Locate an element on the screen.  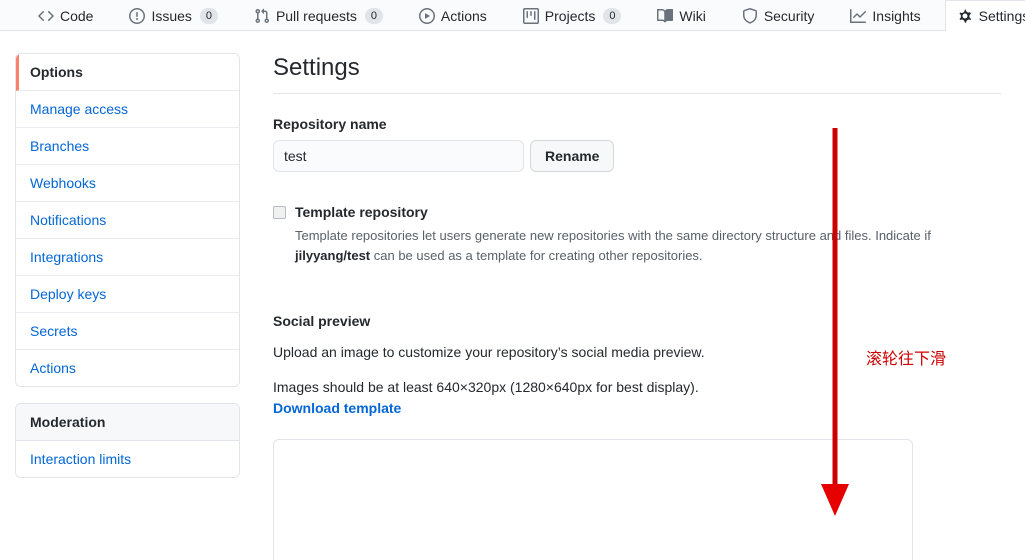
tab-projects-label: Projects is located at coordinates (570, 16).